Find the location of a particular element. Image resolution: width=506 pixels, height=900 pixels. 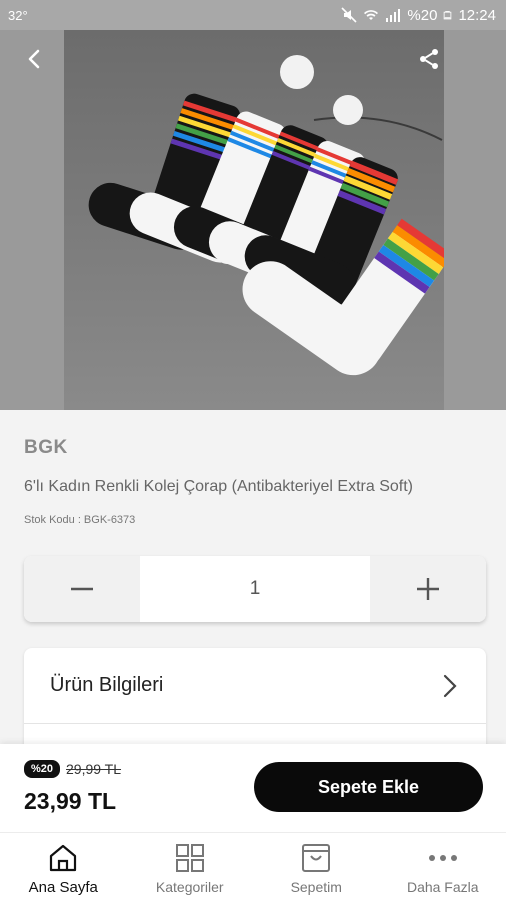

decrease-quantity-button is located at coordinates (82, 589).